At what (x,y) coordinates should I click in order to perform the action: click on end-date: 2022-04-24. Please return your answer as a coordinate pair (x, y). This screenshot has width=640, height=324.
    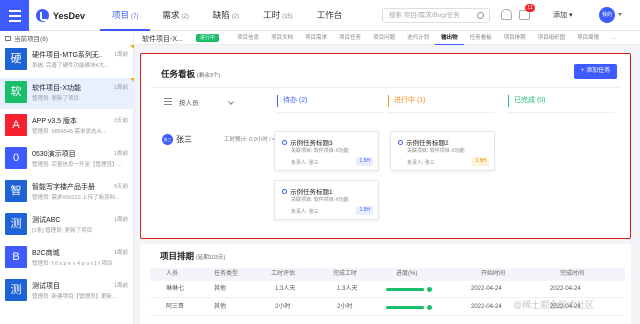
    Looking at the image, I should click on (565, 289).